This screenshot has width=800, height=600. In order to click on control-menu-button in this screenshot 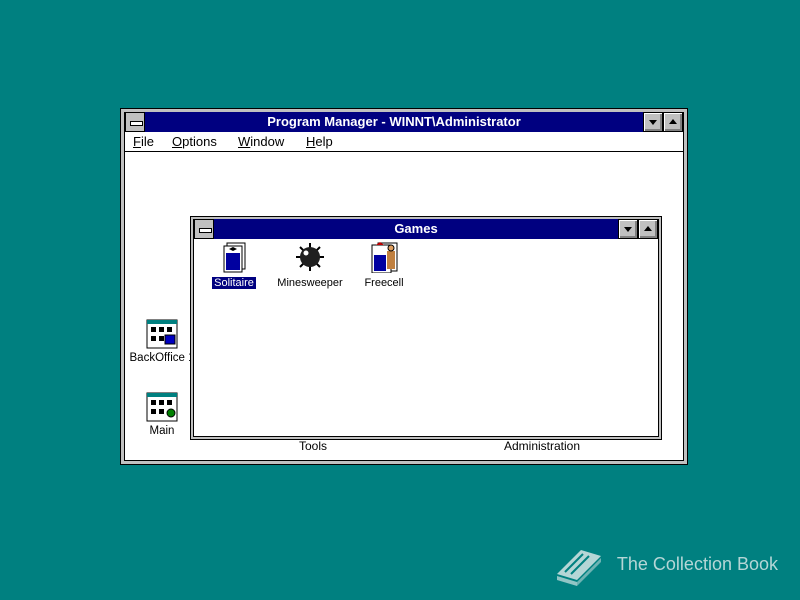, I will do `click(135, 122)`.